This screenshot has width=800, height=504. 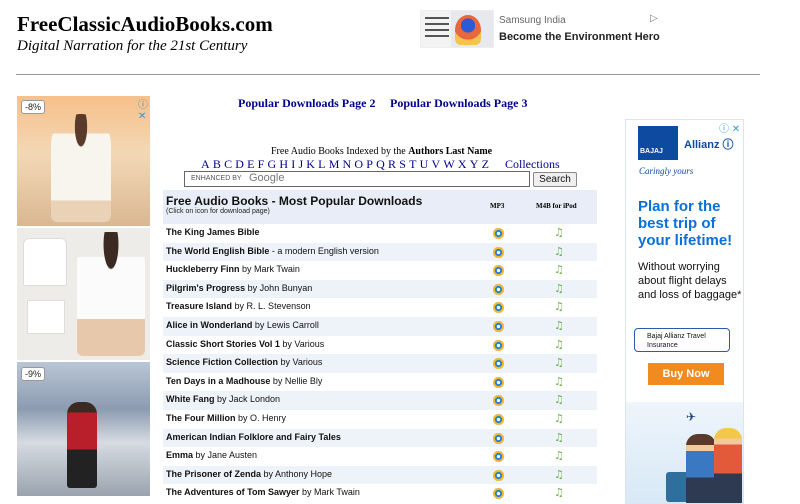 What do you see at coordinates (145, 24) in the screenshot?
I see `site-title: FreeClassicAudioBooks.com` at bounding box center [145, 24].